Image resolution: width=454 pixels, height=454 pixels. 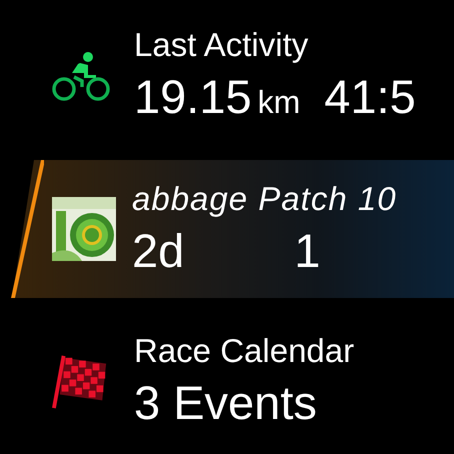 What do you see at coordinates (222, 44) in the screenshot?
I see `glance-title: Last Activity` at bounding box center [222, 44].